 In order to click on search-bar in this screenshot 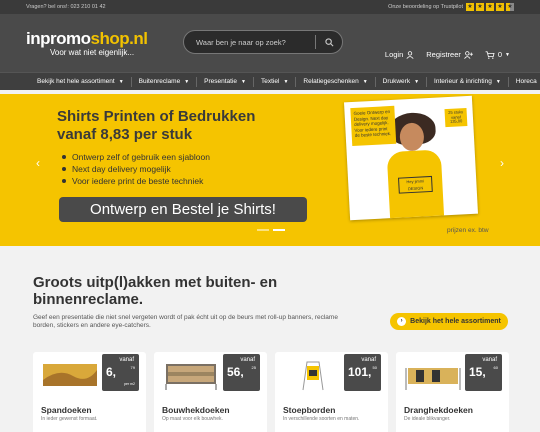, I will do `click(263, 42)`.